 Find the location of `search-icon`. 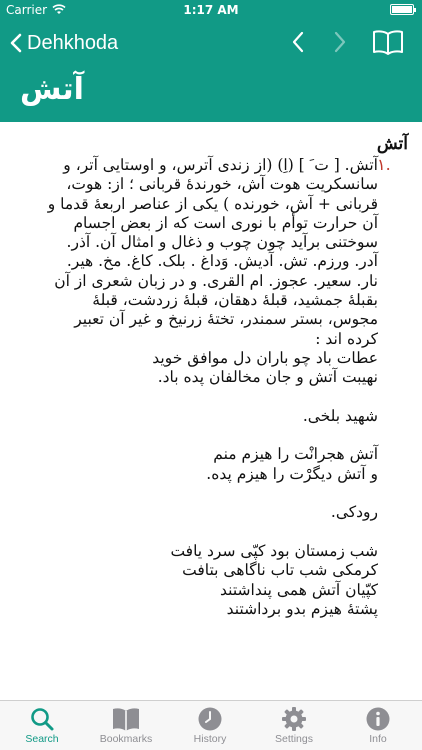

search-icon is located at coordinates (42, 719).